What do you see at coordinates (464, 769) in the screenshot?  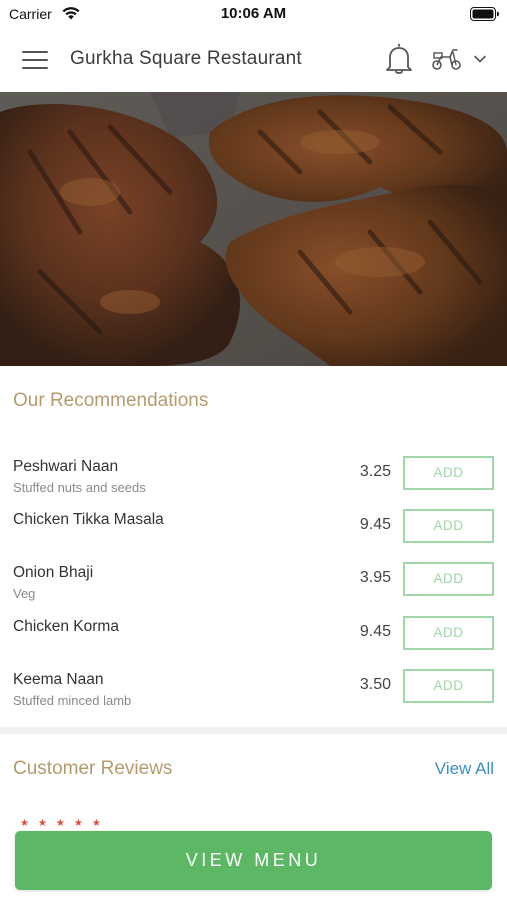 I see `view-all-link: View All` at bounding box center [464, 769].